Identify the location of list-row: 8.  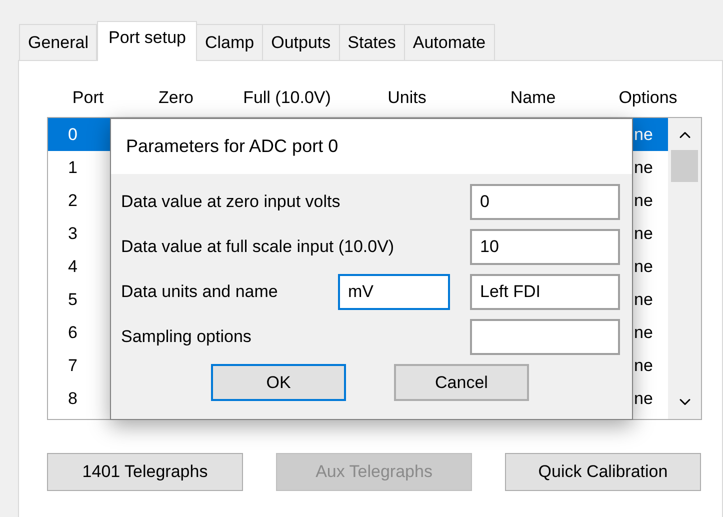
(79, 398).